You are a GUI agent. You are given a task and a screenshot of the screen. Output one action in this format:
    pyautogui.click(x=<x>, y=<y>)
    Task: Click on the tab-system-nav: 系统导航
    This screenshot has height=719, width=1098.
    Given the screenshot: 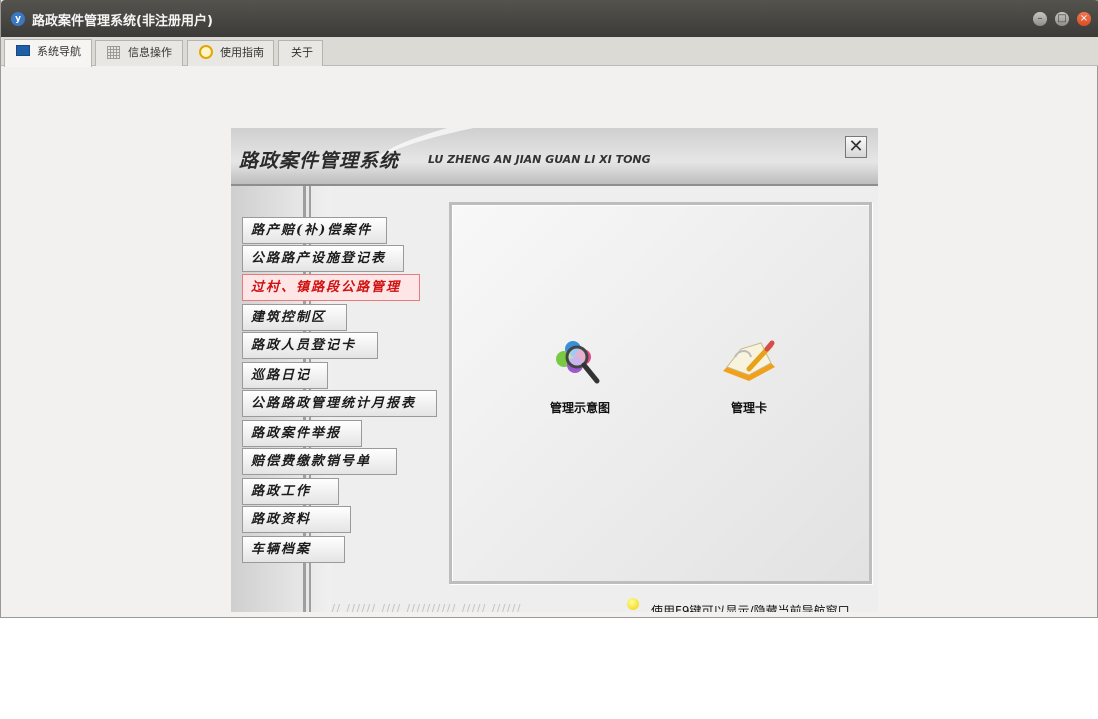 What is the action you would take?
    pyautogui.click(x=48, y=53)
    